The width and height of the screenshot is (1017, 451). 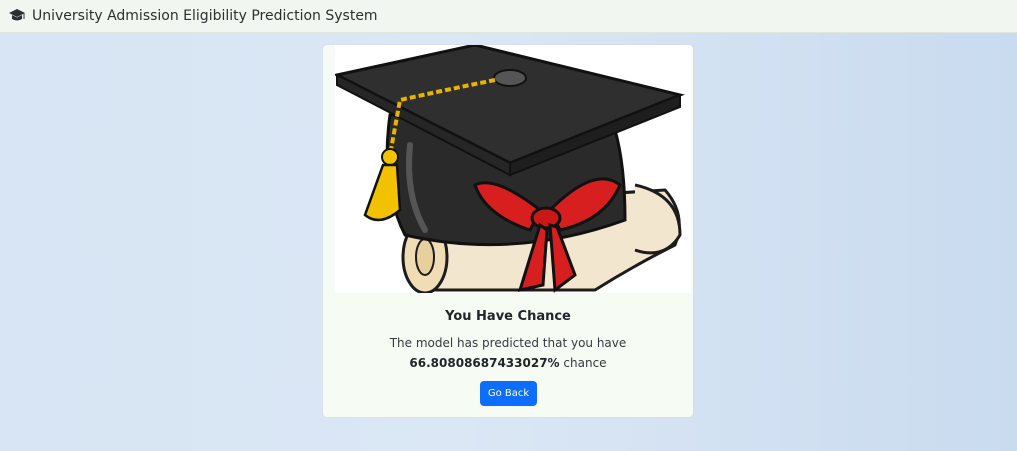 What do you see at coordinates (508, 343) in the screenshot?
I see `result-message-text: The model has predicted that you have` at bounding box center [508, 343].